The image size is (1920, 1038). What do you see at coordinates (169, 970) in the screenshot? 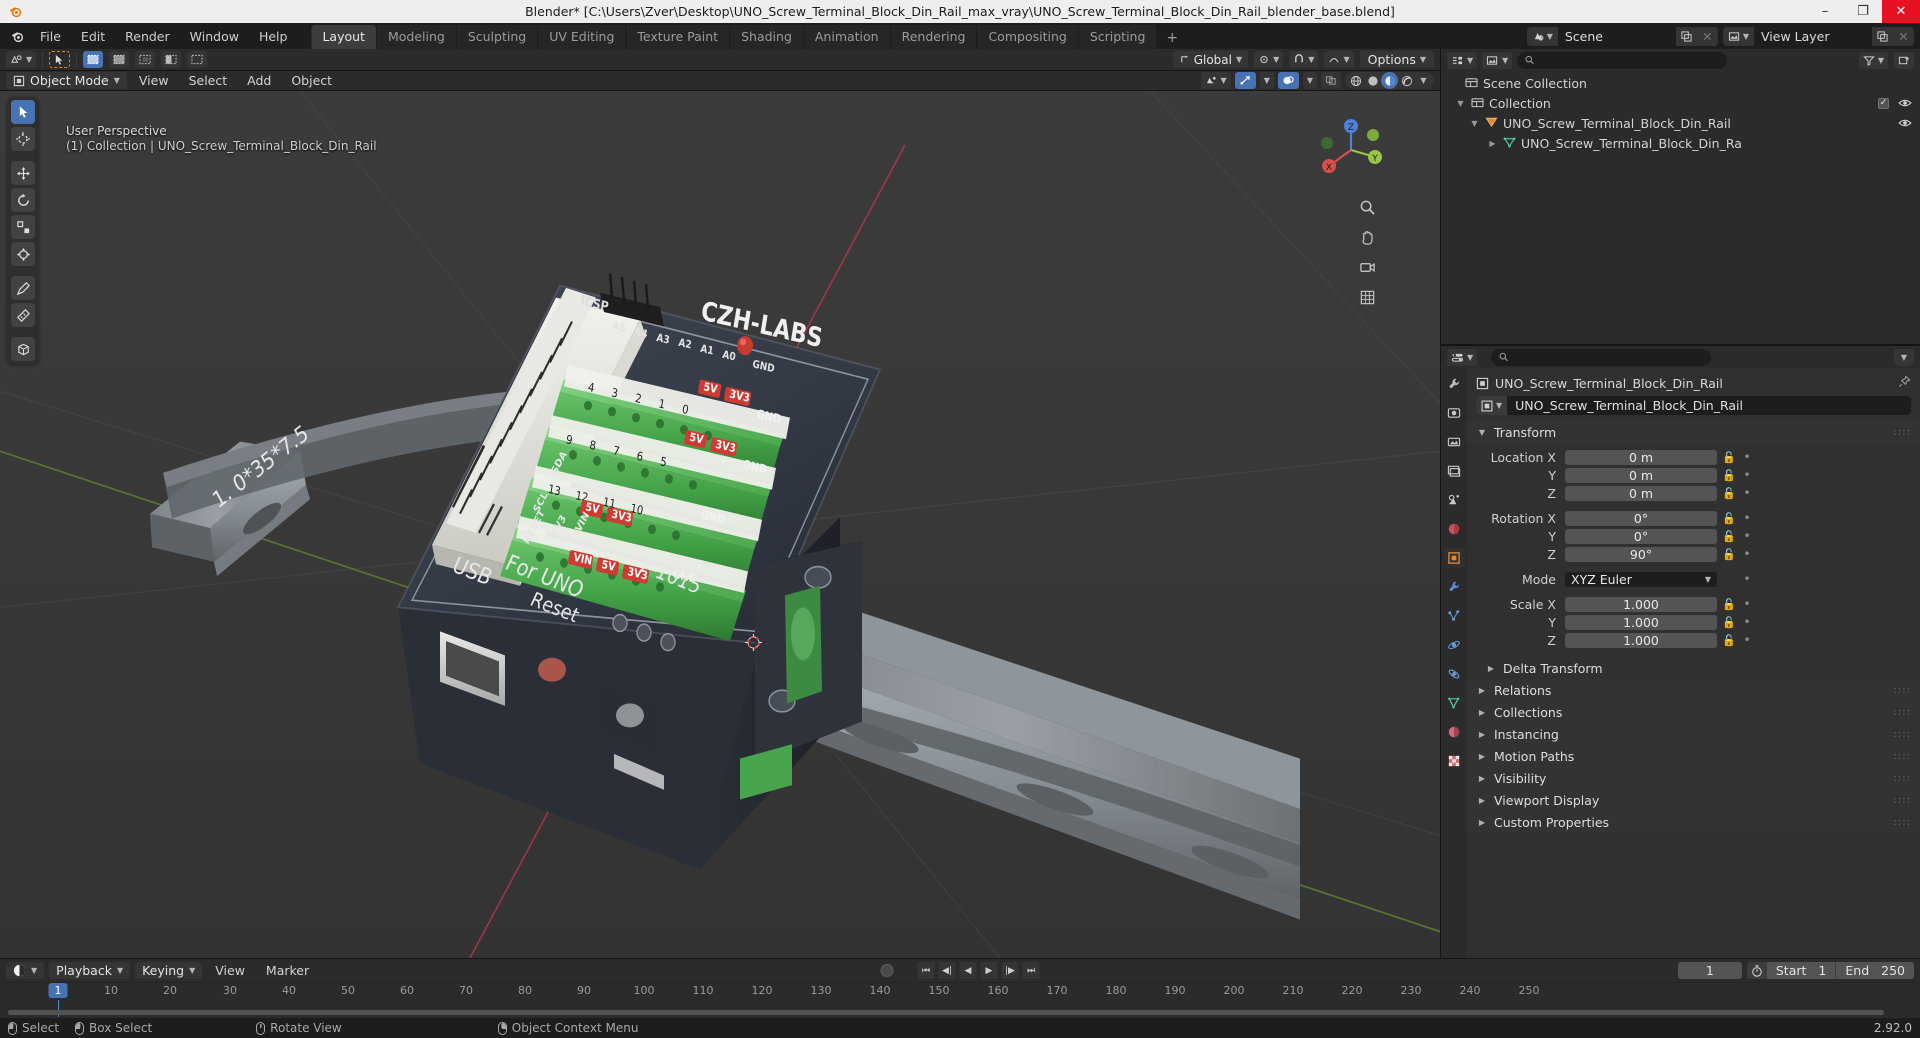
I see `keying-menu: Keying ▼` at bounding box center [169, 970].